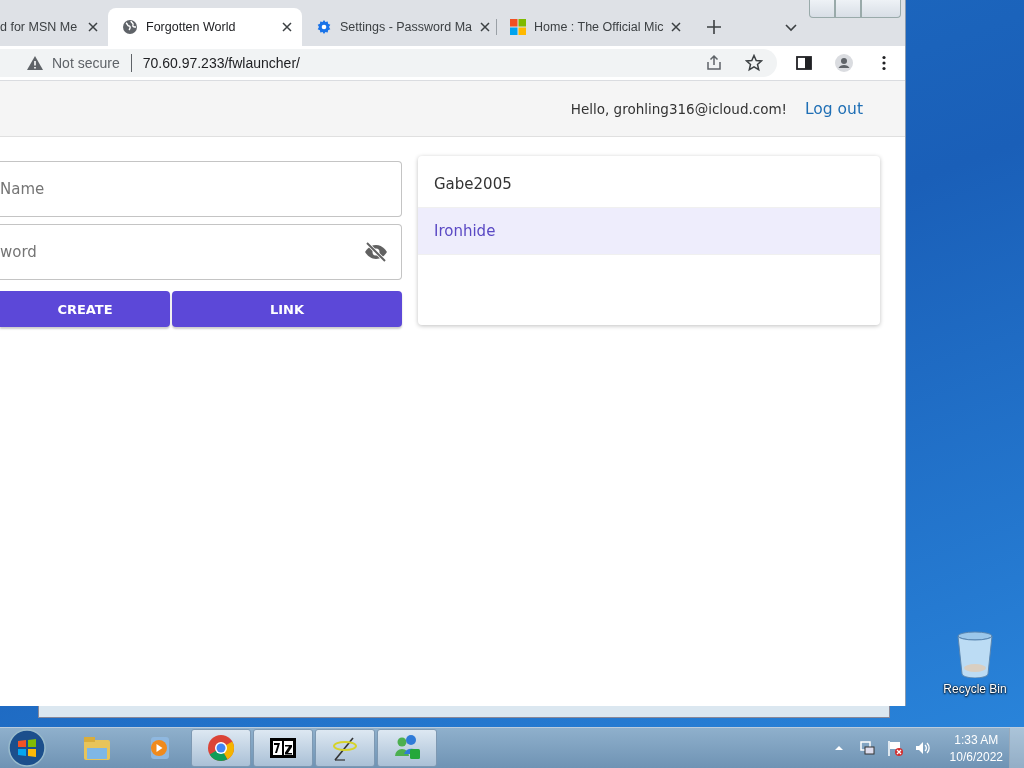 The height and width of the screenshot is (768, 1024). What do you see at coordinates (976, 739) in the screenshot?
I see `time-text: 1:33 AM` at bounding box center [976, 739].